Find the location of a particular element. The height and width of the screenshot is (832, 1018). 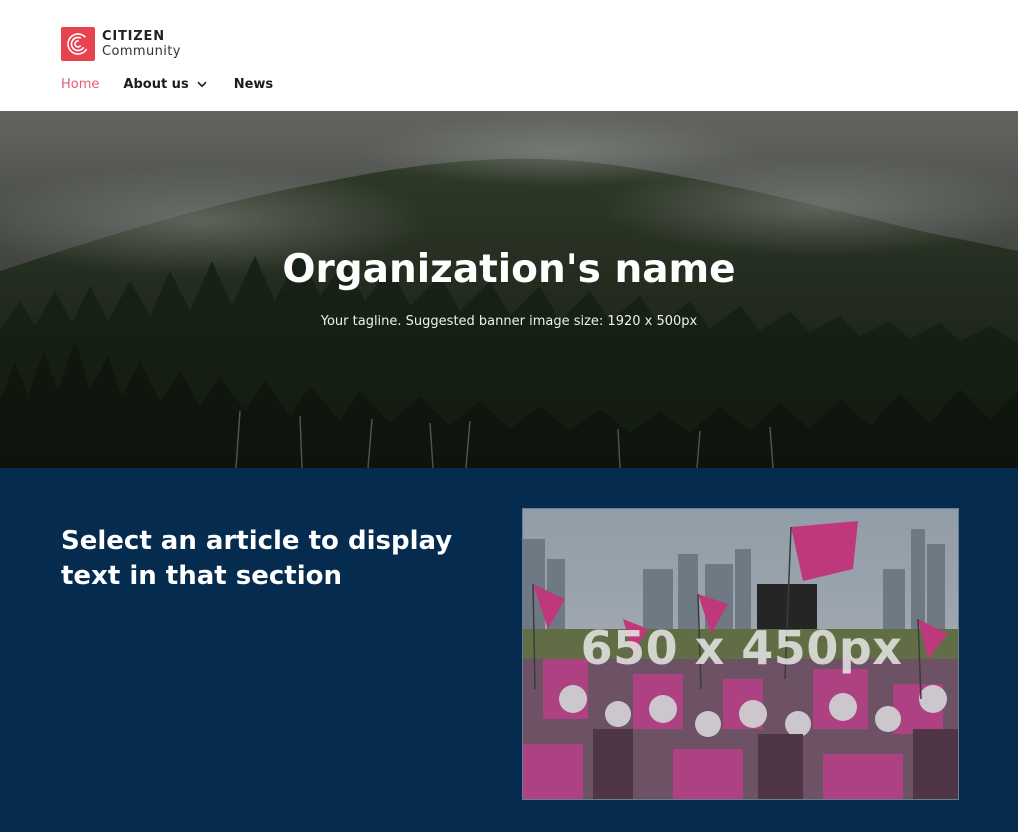

nav-item-about-us: About us is located at coordinates (165, 84).